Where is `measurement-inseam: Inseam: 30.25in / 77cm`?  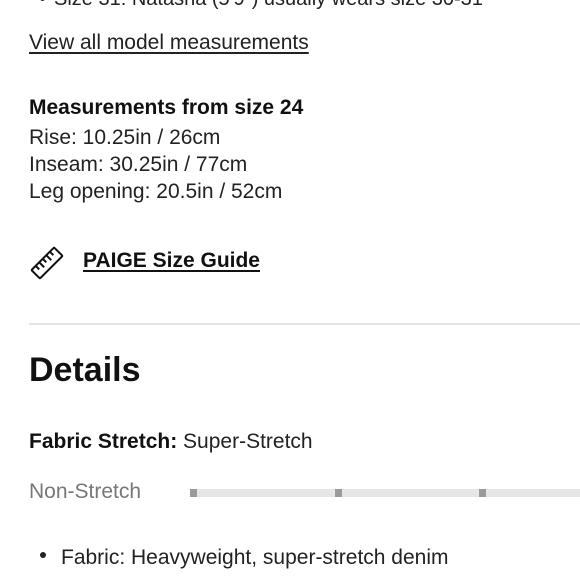 measurement-inseam: Inseam: 30.25in / 77cm is located at coordinates (138, 164).